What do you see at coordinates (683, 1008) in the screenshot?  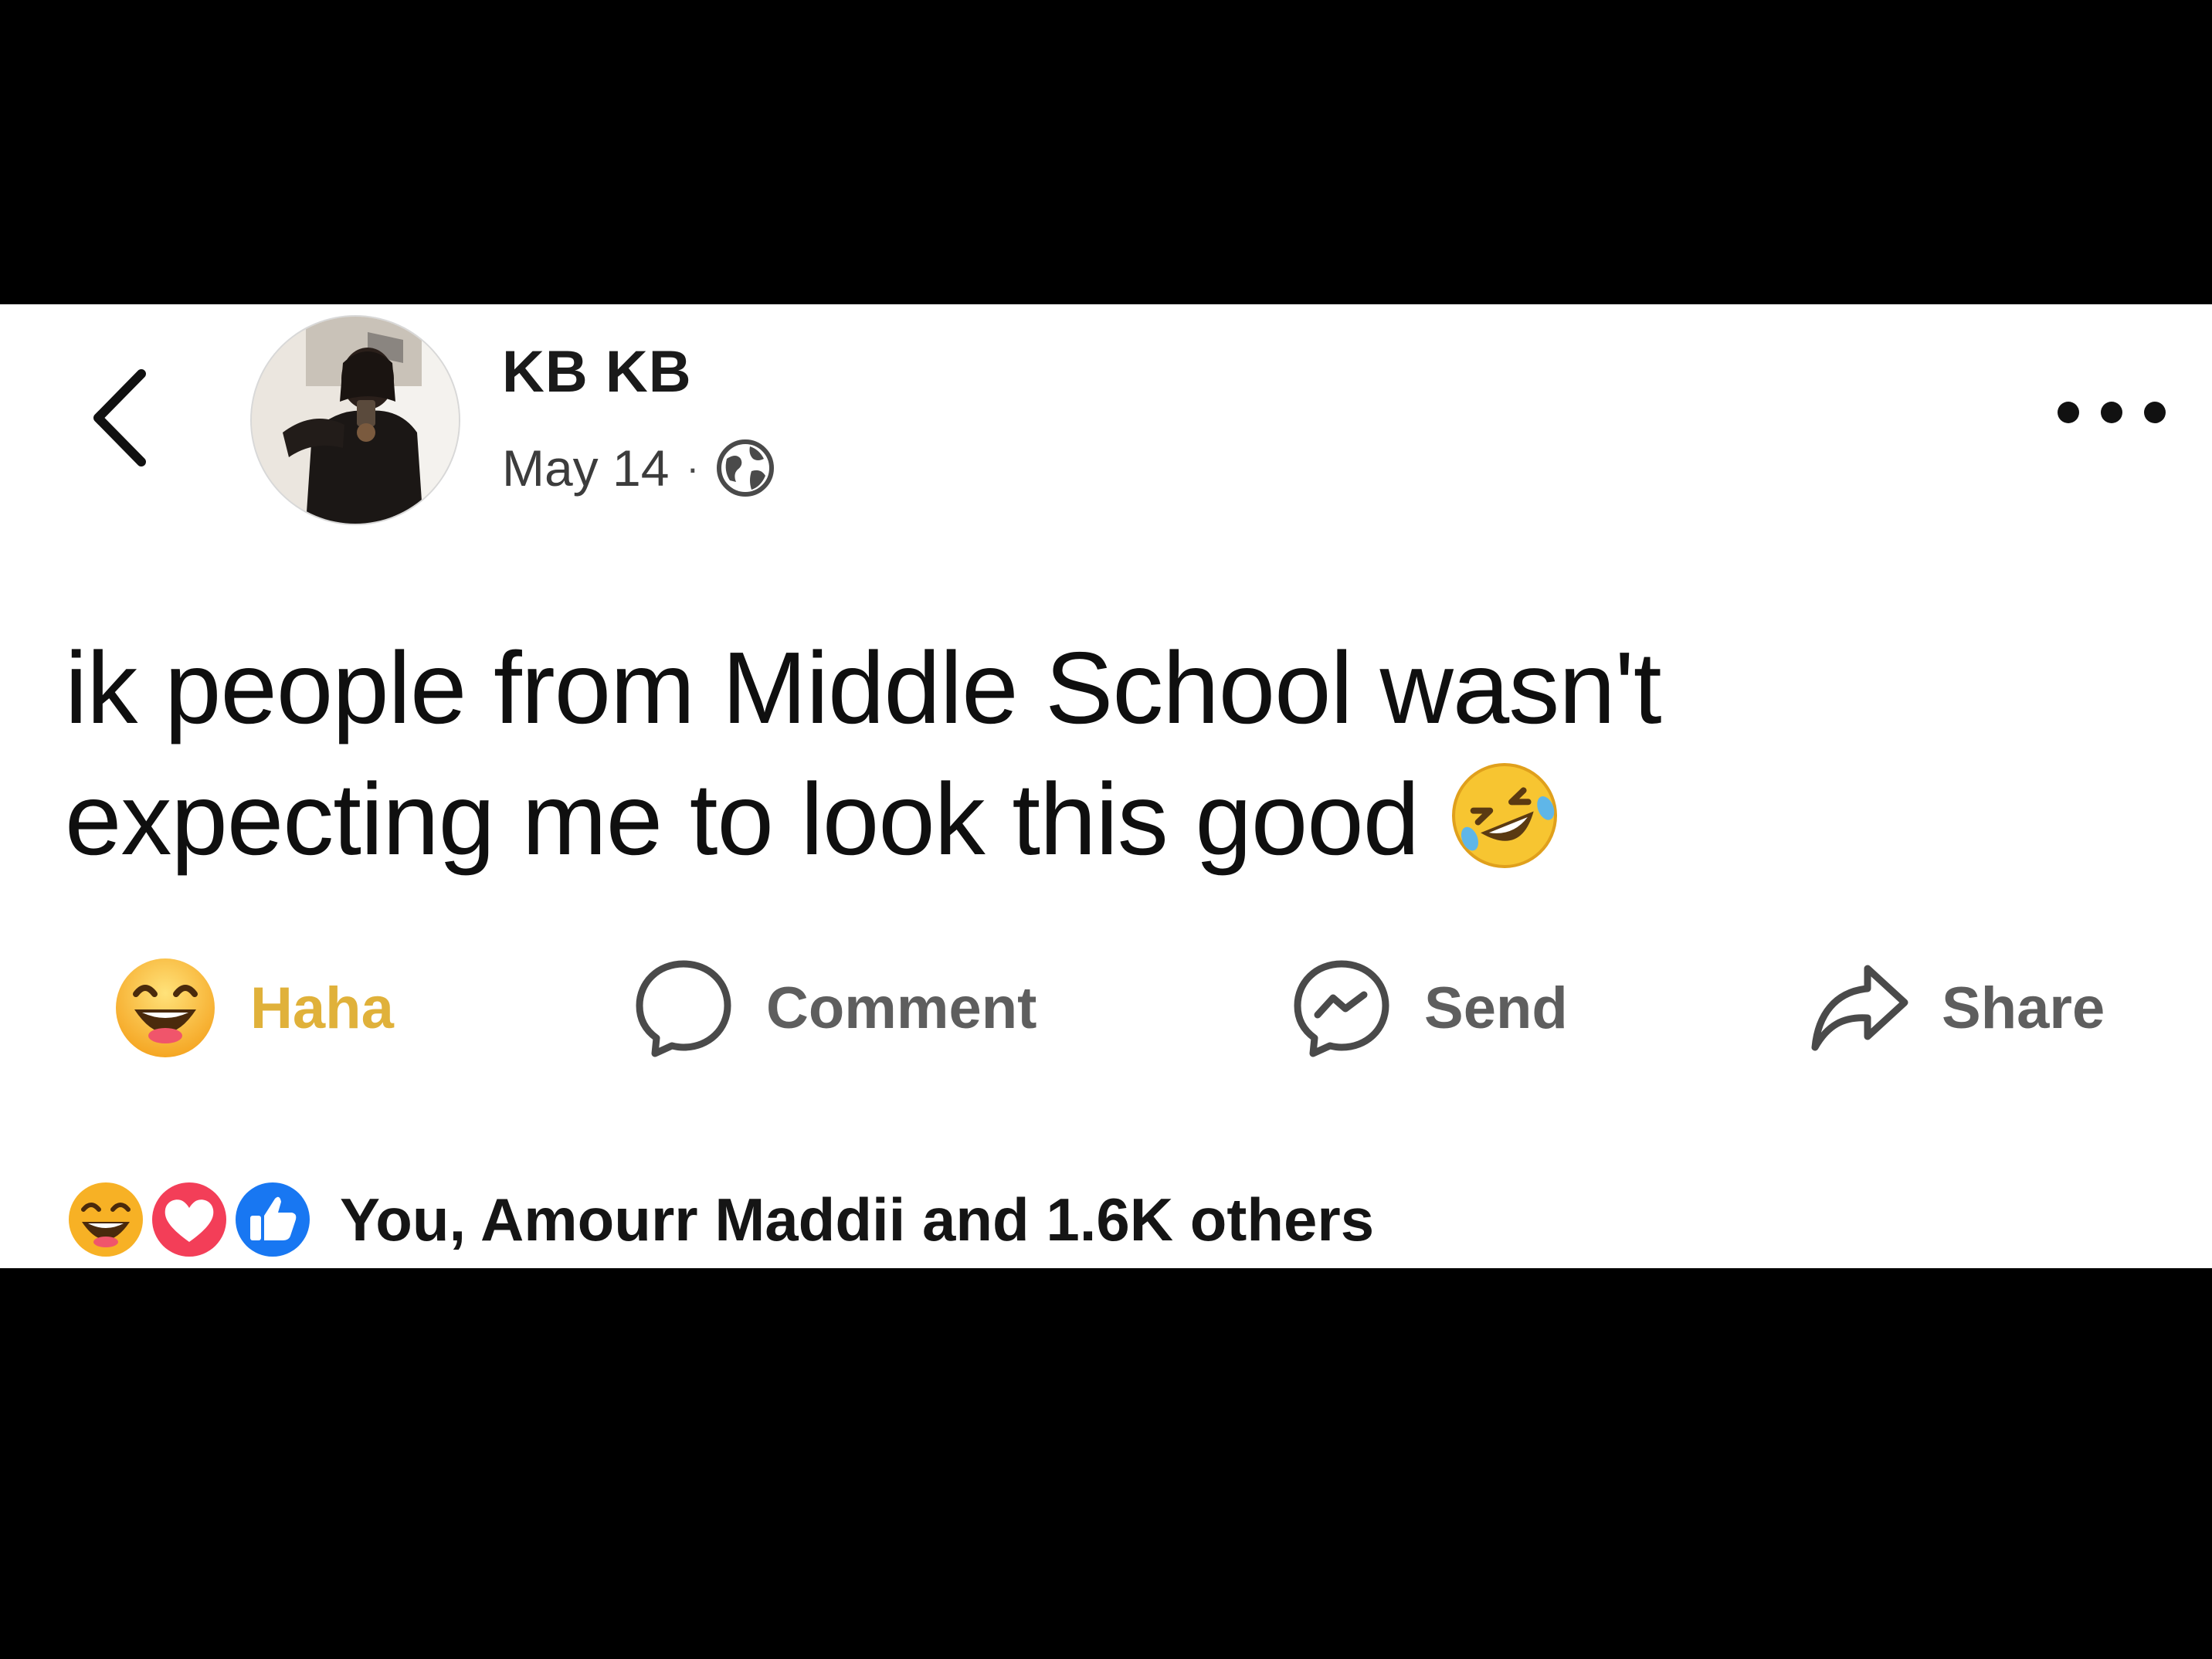 I see `comment-bubble-icon` at bounding box center [683, 1008].